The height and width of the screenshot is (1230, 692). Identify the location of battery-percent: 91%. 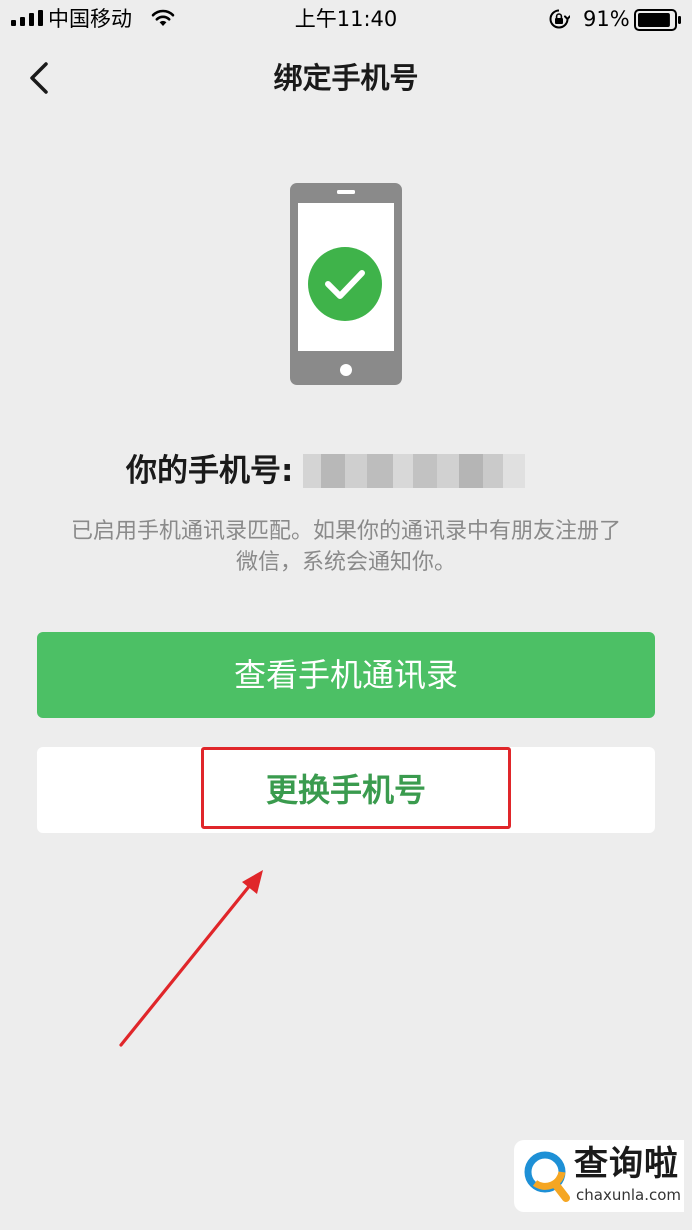
(606, 19).